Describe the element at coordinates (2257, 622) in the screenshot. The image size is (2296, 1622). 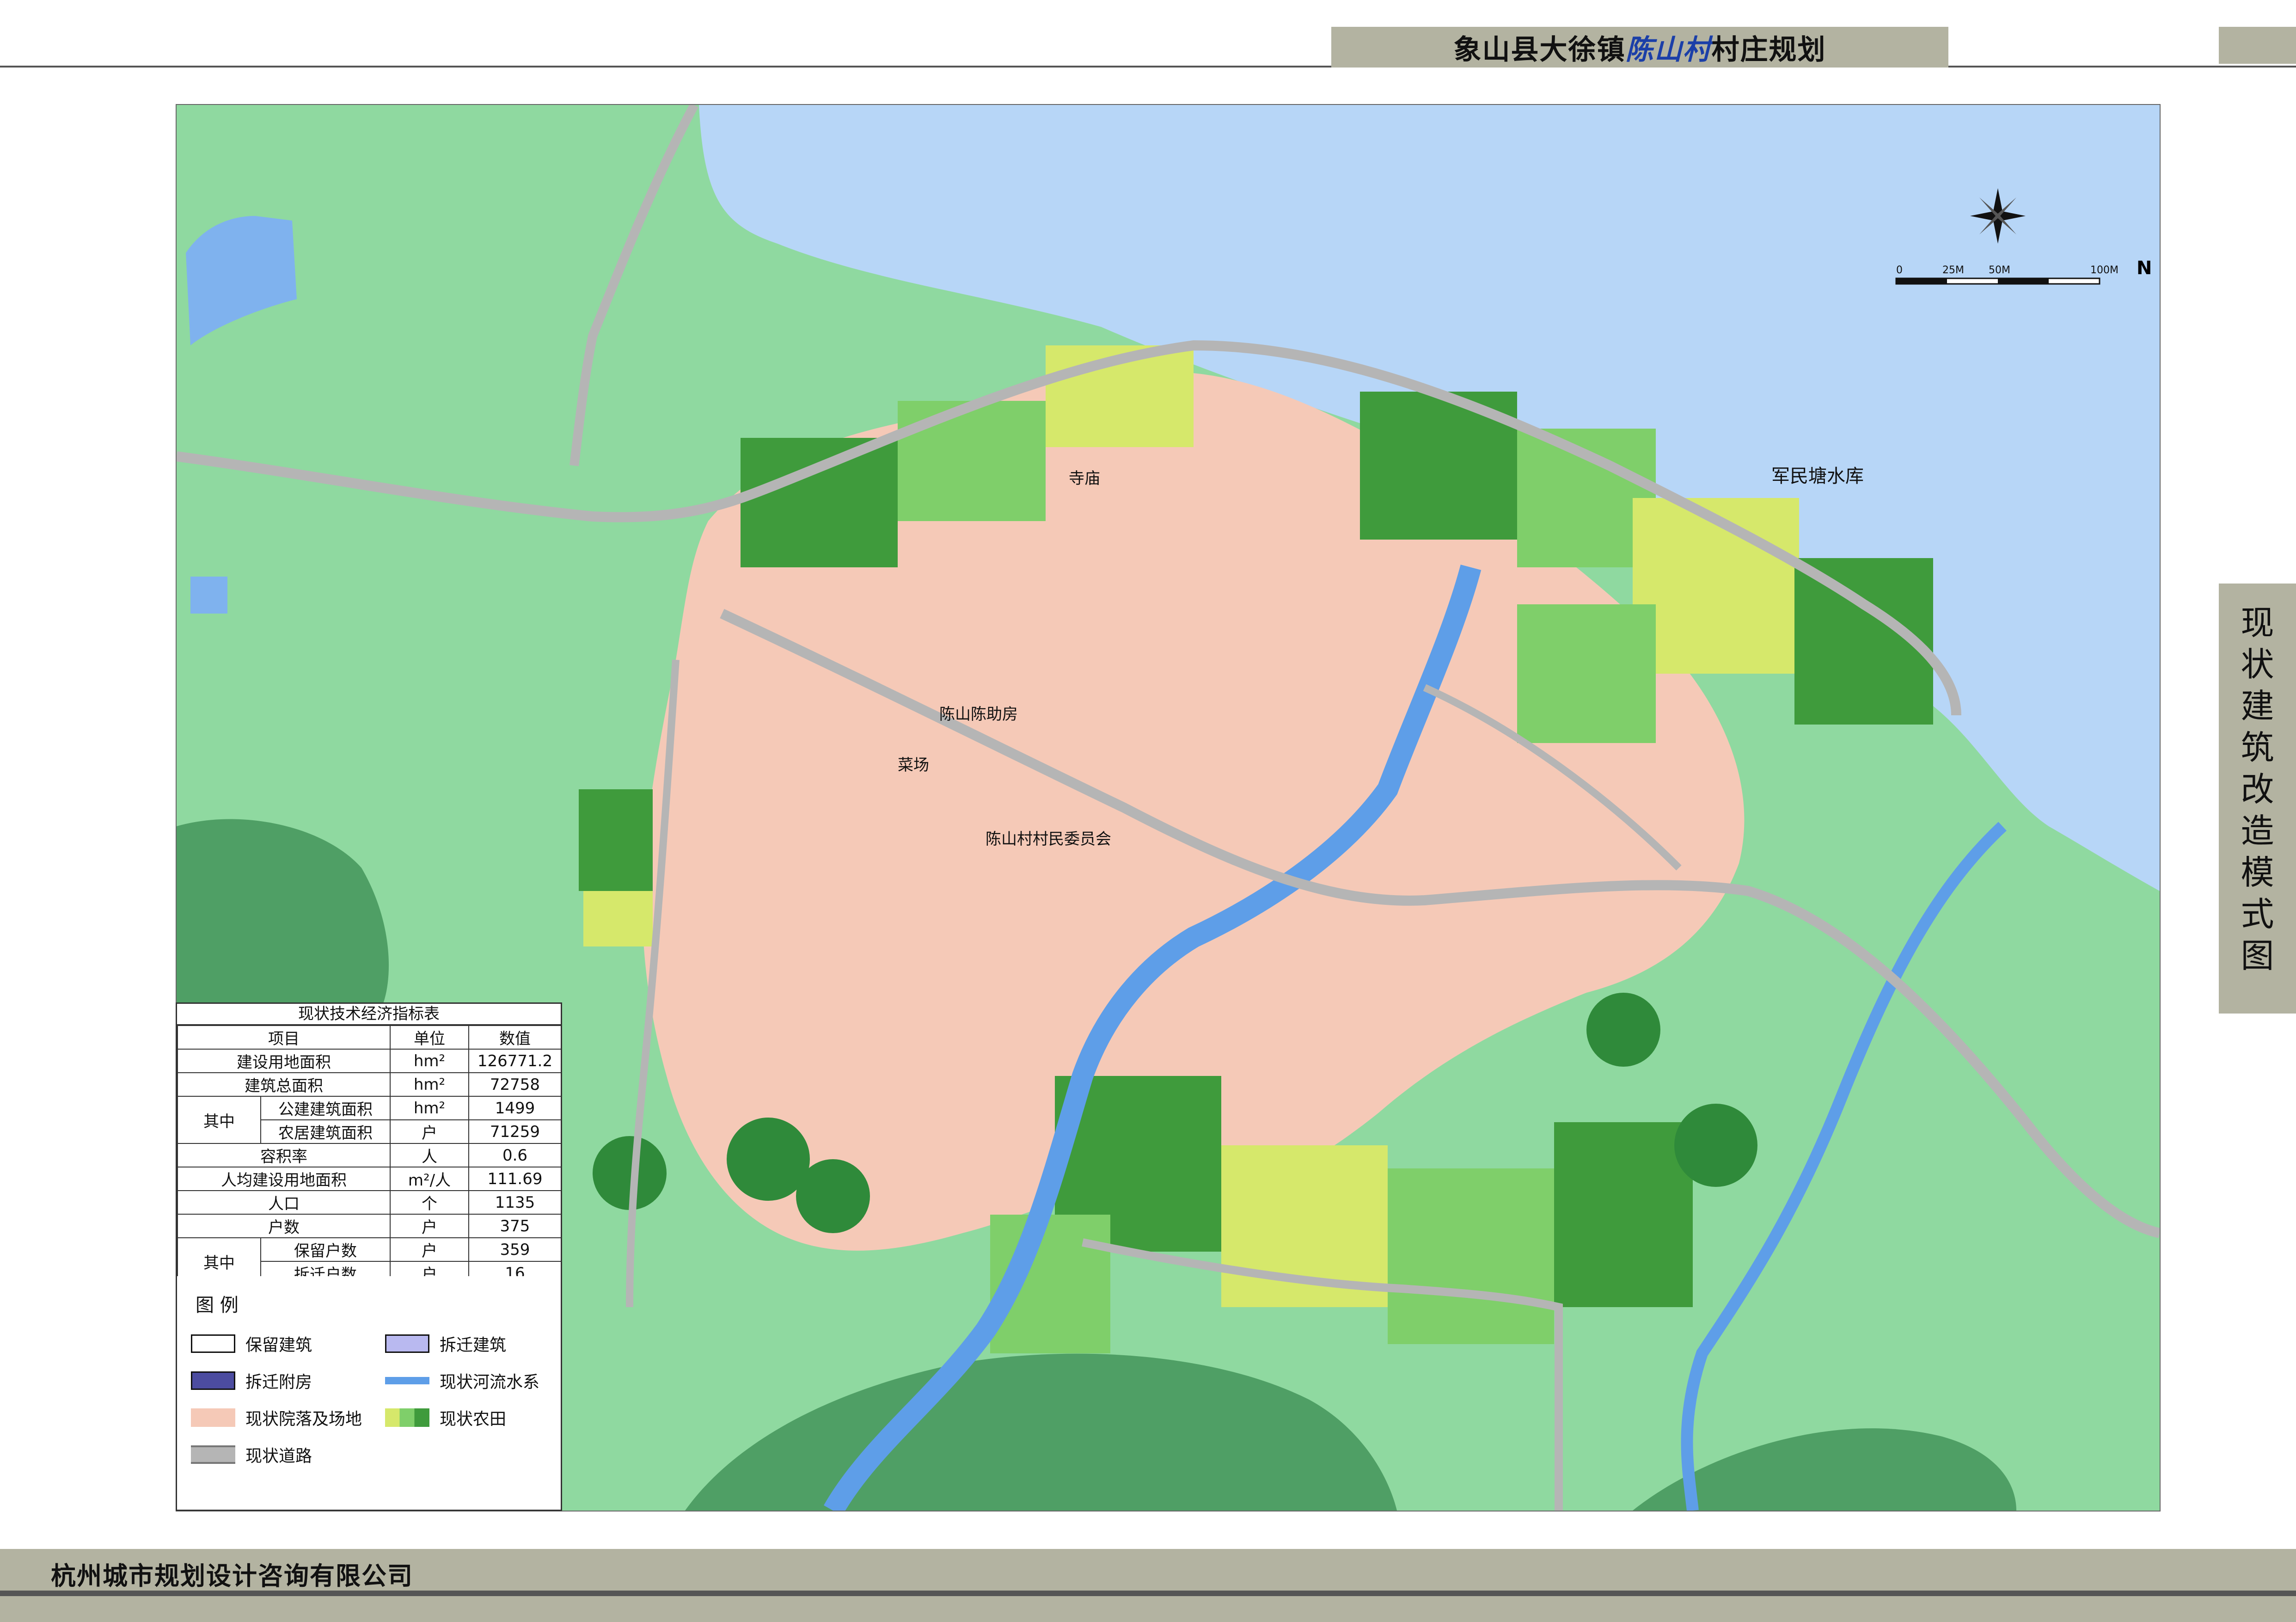
I see `side-title-char: 现` at that location.